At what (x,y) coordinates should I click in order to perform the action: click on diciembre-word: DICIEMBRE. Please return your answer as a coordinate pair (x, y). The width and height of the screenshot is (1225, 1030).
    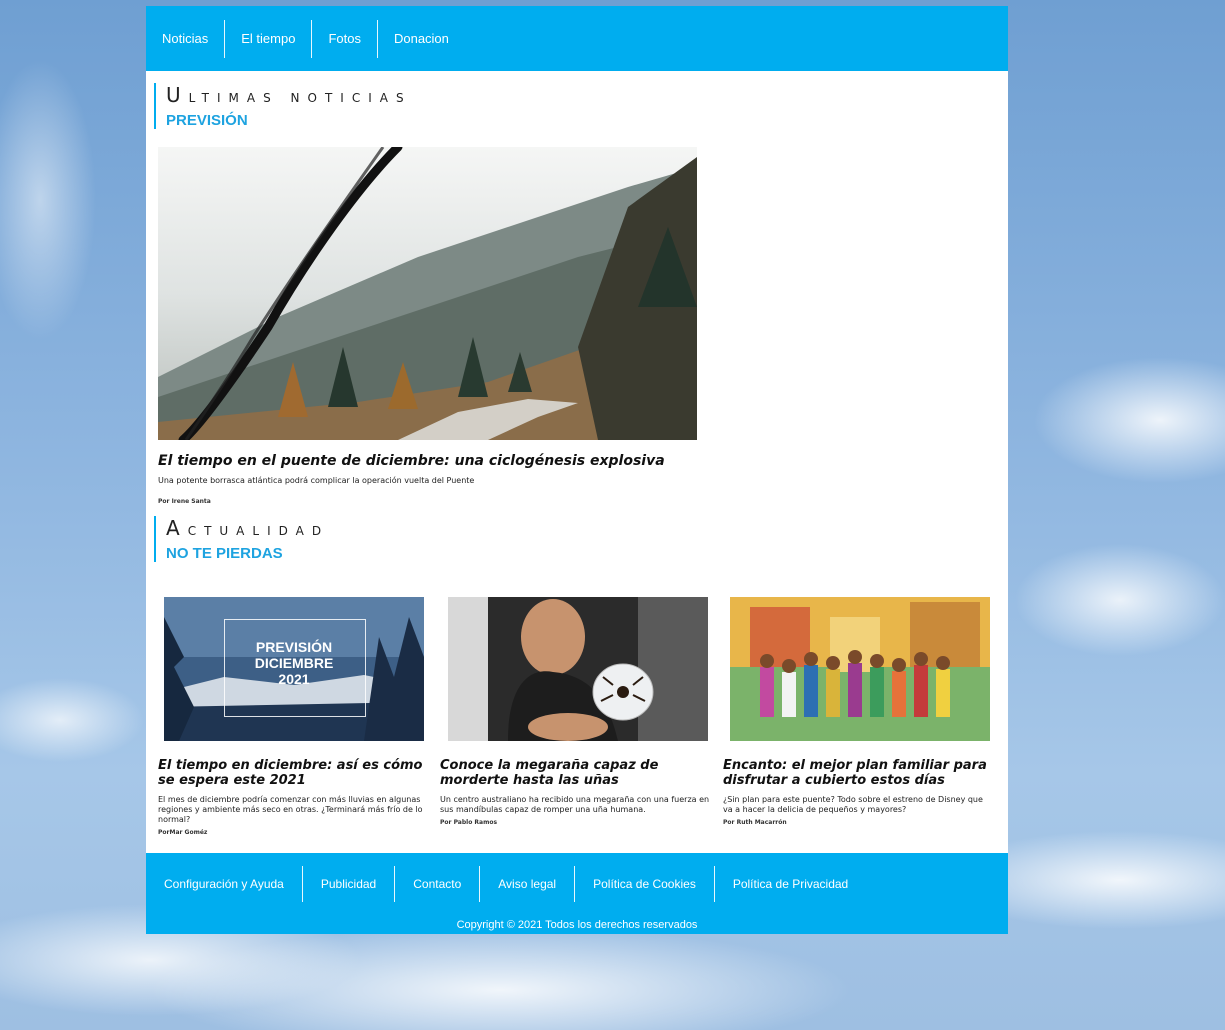
    Looking at the image, I should click on (294, 663).